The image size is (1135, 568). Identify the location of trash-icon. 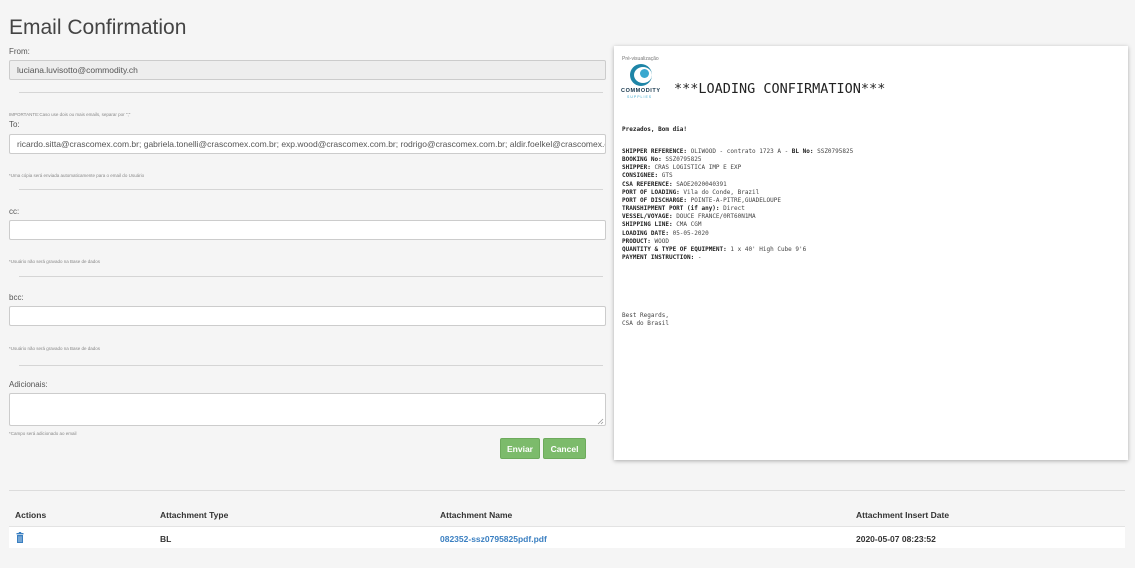
(20, 537).